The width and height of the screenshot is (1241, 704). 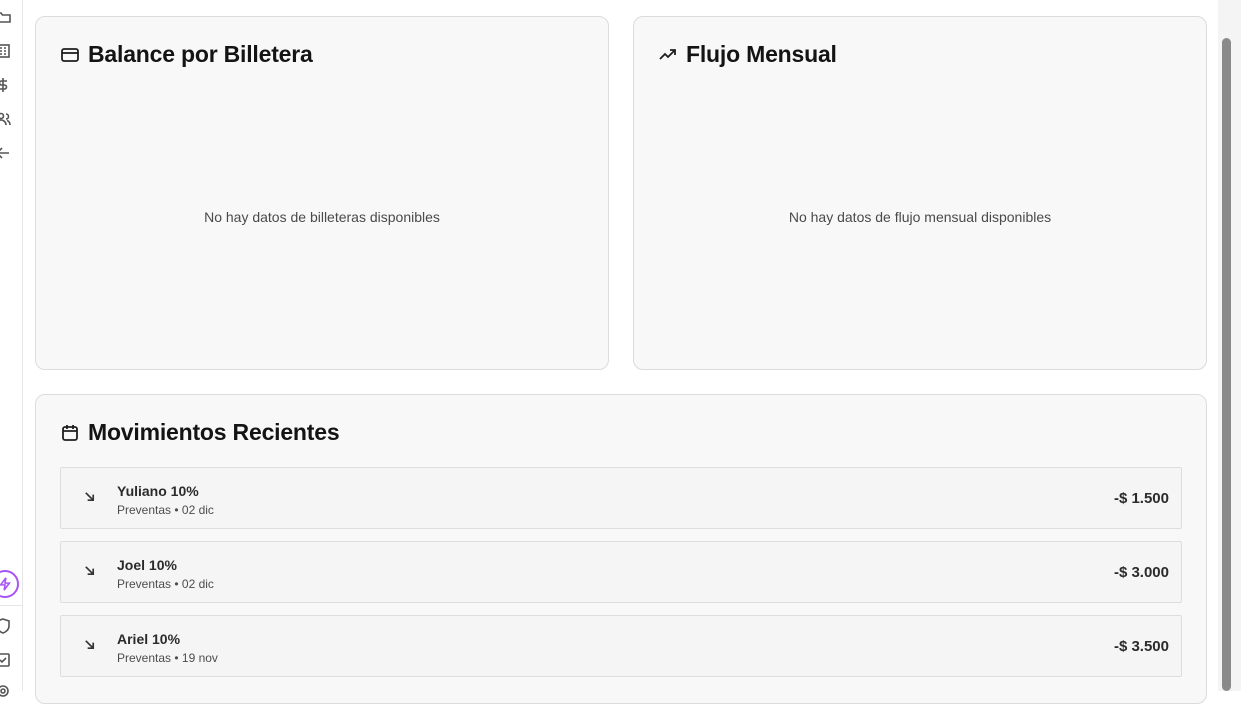 I want to click on sidebar-divider, so click(x=11, y=605).